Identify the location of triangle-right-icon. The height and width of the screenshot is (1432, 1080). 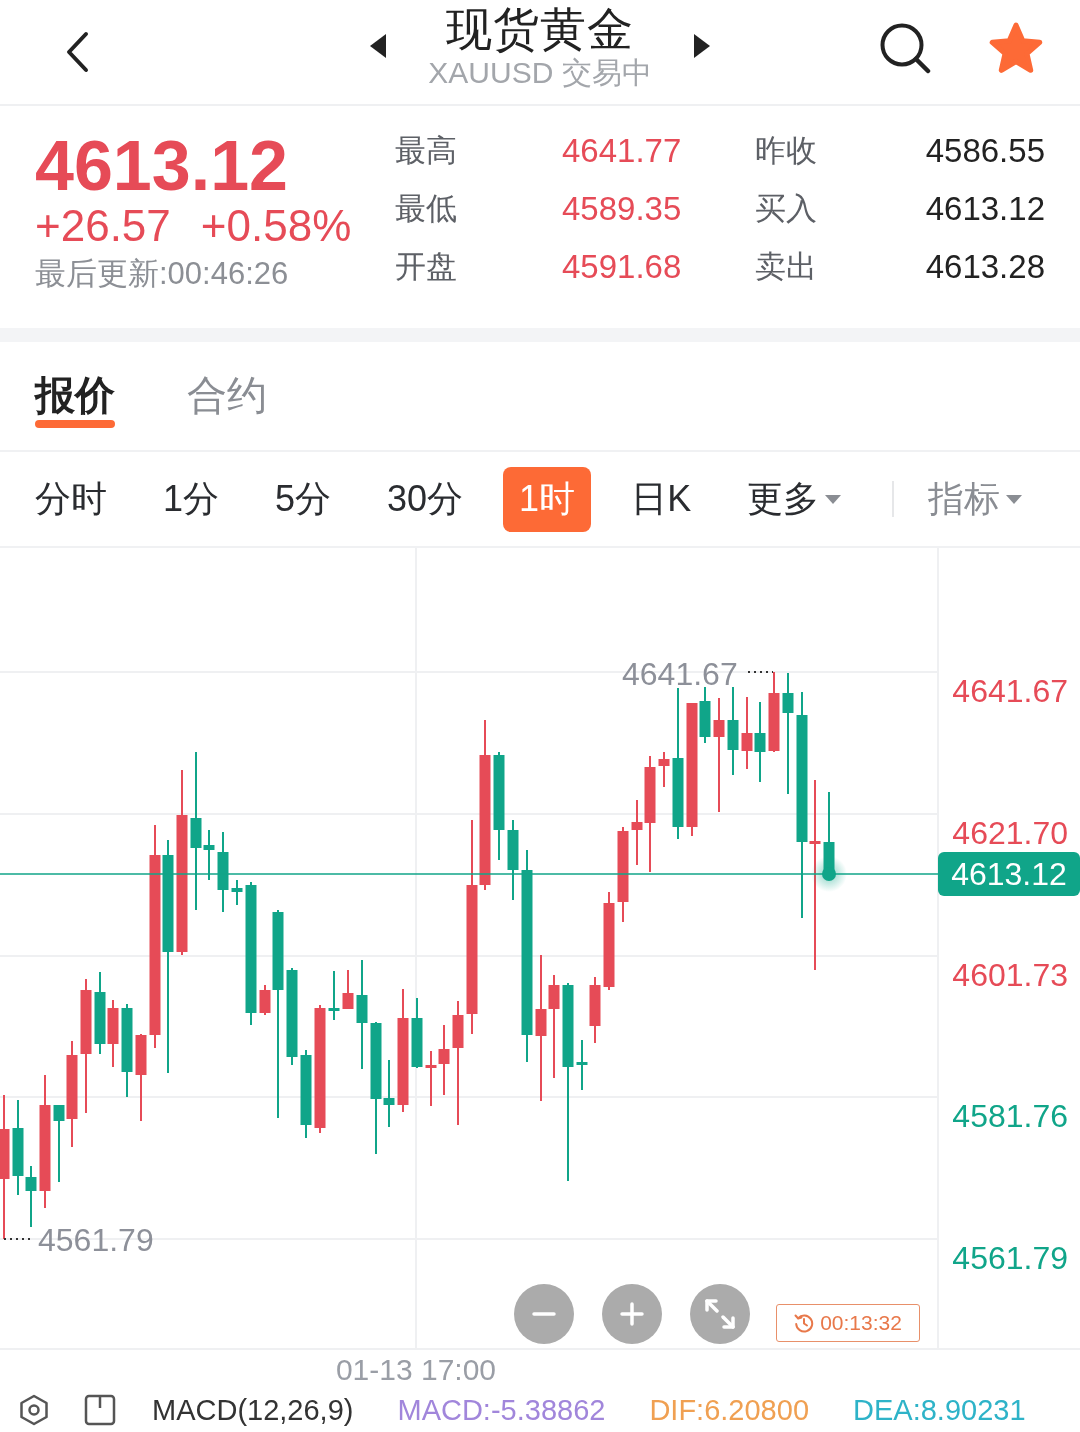
(701, 46).